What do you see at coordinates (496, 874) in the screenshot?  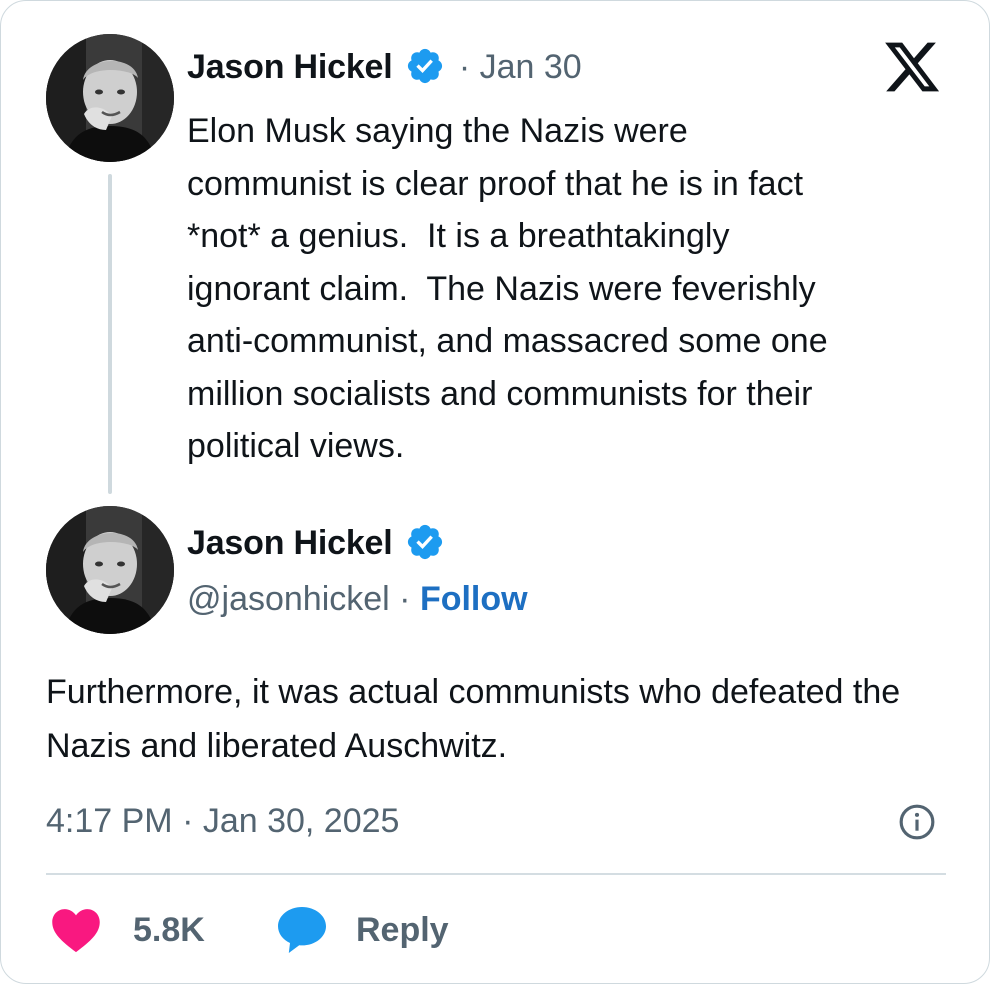 I see `actions-divider` at bounding box center [496, 874].